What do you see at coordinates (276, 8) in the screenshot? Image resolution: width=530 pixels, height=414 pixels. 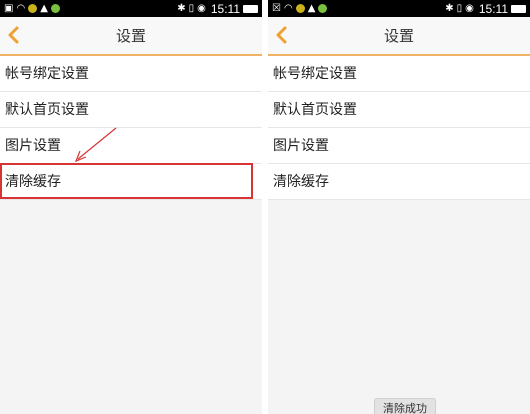 I see `close-icon: ☒` at bounding box center [276, 8].